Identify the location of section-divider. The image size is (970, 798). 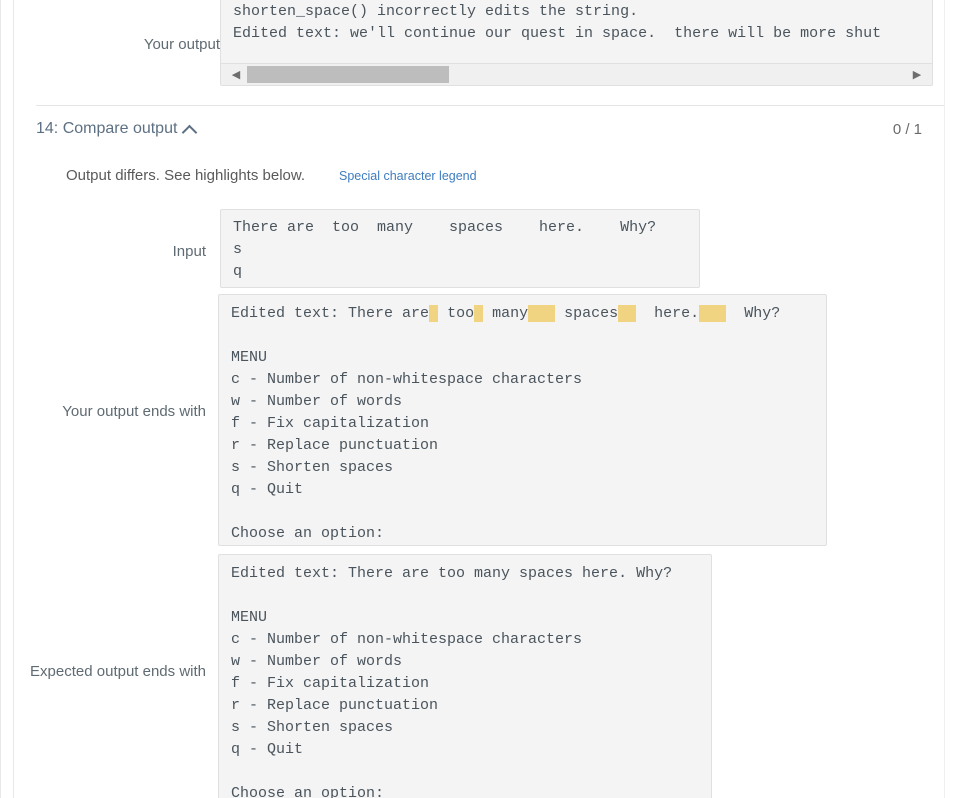
(490, 105).